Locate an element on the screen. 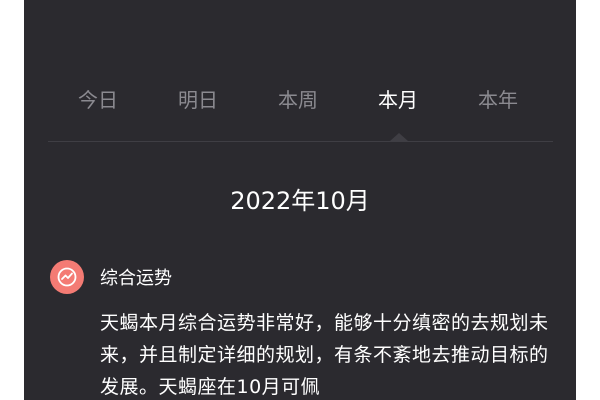 Image resolution: width=600 pixels, height=400 pixels. tab-today: 今日 is located at coordinates (98, 100).